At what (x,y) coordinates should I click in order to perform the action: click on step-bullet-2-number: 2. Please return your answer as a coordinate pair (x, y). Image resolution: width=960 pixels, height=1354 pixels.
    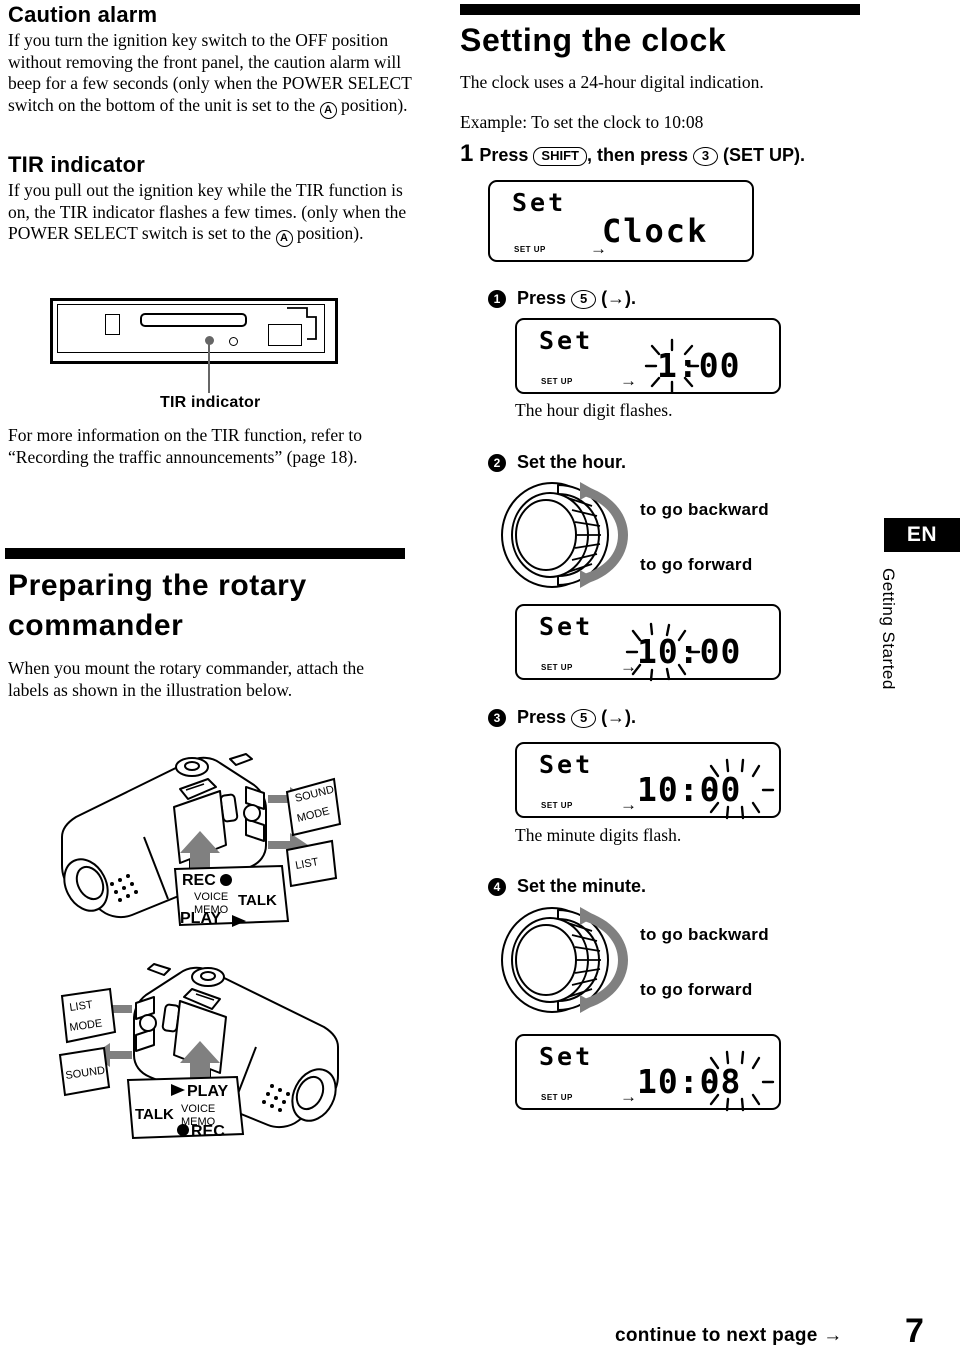
    Looking at the image, I should click on (497, 463).